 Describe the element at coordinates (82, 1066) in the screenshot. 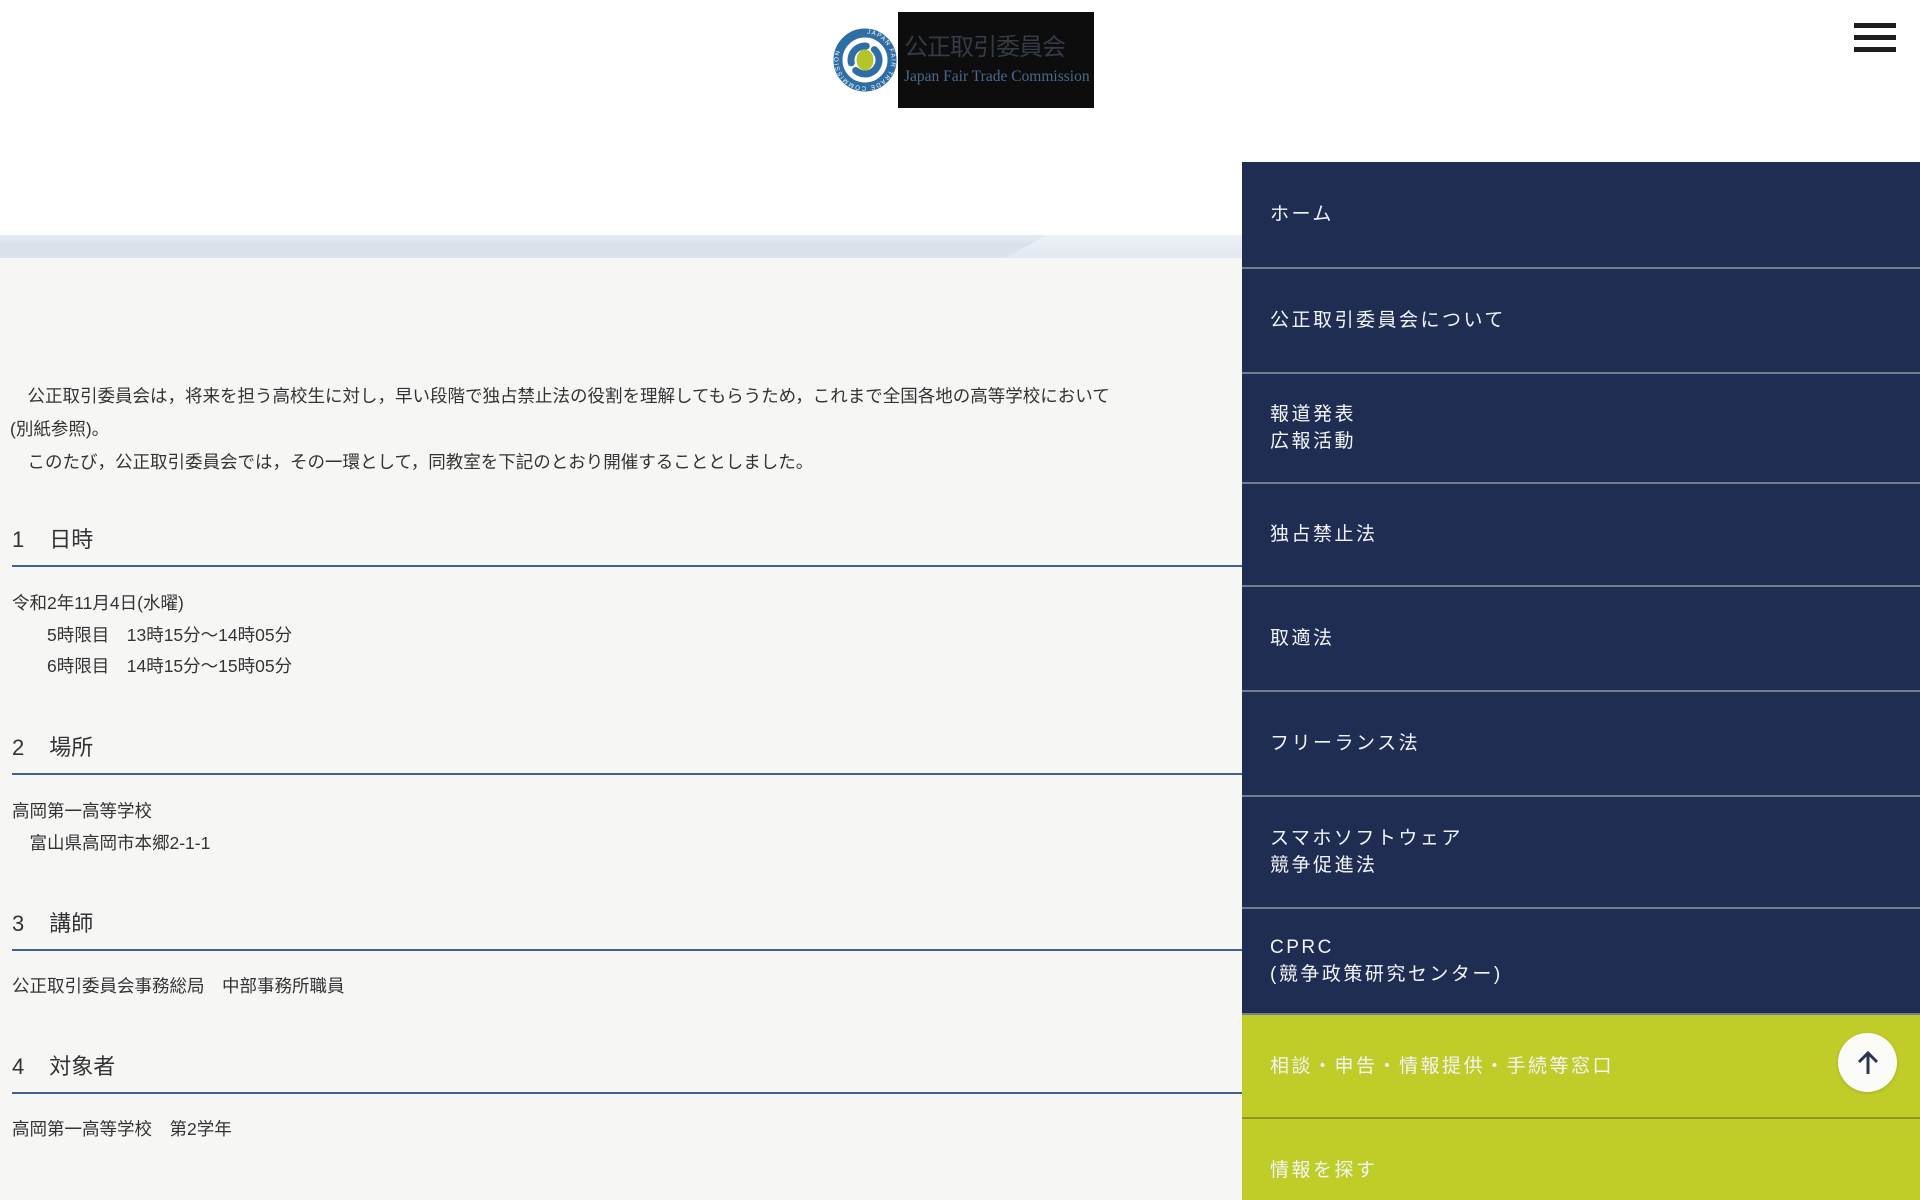

I see `section-title: 対象者` at that location.